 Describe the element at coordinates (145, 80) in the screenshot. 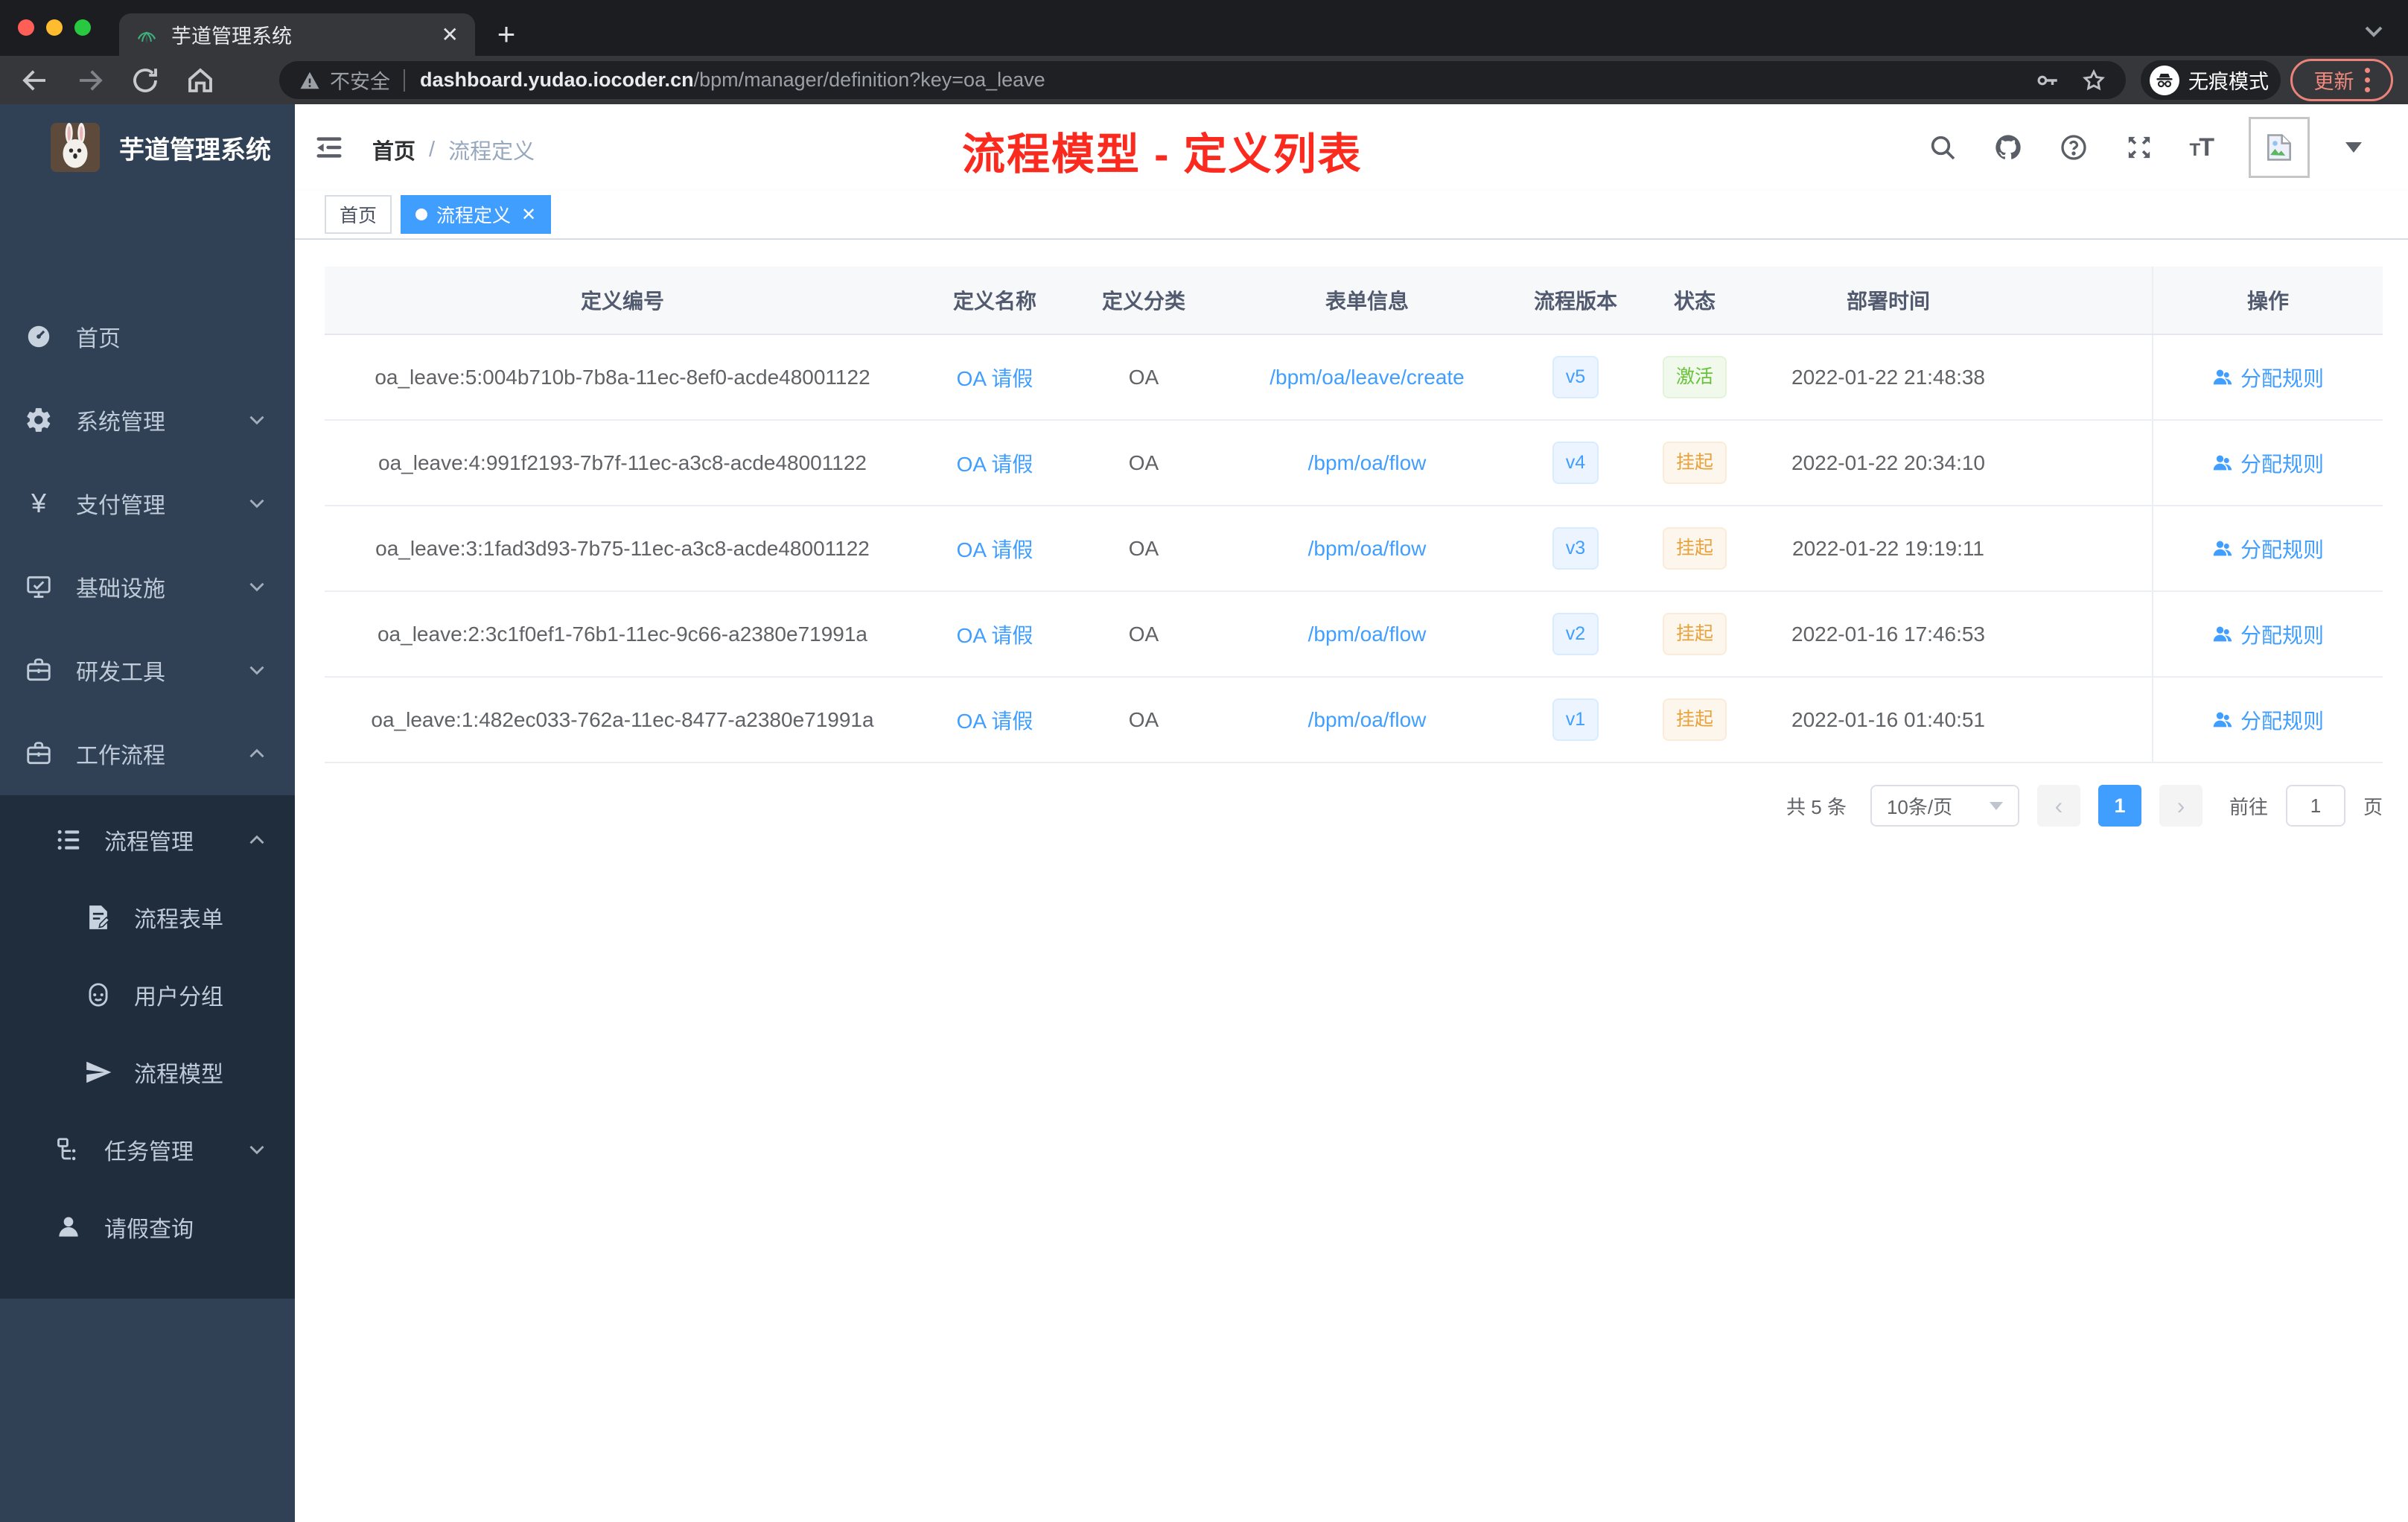

I see `reload-icon` at that location.